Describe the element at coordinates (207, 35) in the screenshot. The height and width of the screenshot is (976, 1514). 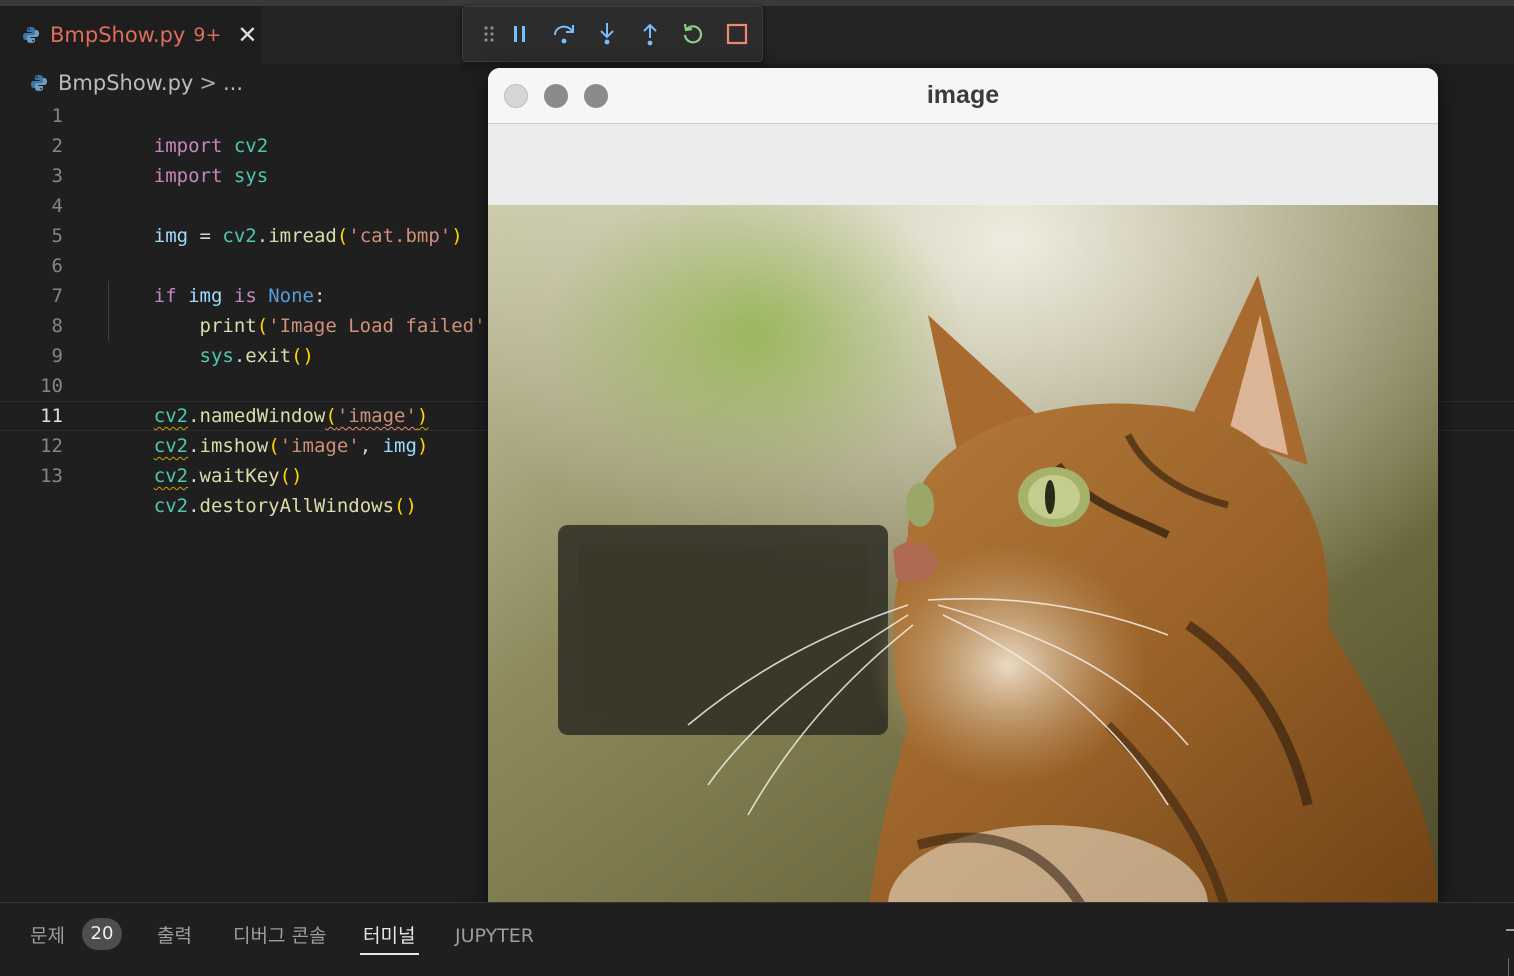
I see `tab-problems-badge: 9+` at that location.